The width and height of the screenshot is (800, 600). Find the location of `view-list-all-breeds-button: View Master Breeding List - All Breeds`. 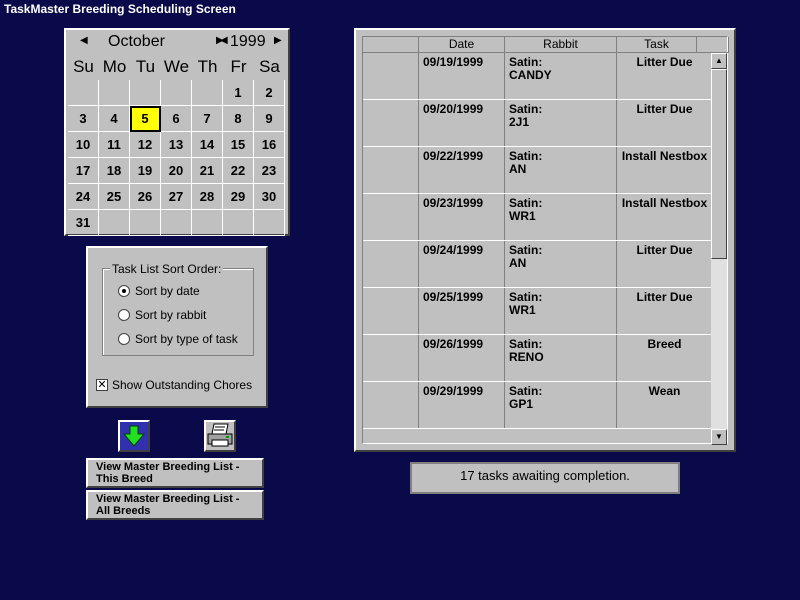

view-list-all-breeds-button: View Master Breeding List - All Breeds is located at coordinates (175, 505).